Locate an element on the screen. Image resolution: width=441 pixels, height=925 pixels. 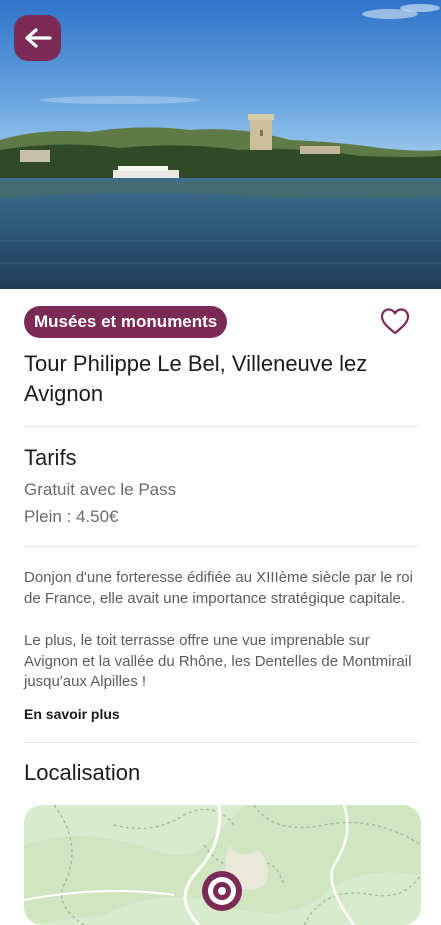
price-free: Gratuit avec le Pass is located at coordinates (100, 489).